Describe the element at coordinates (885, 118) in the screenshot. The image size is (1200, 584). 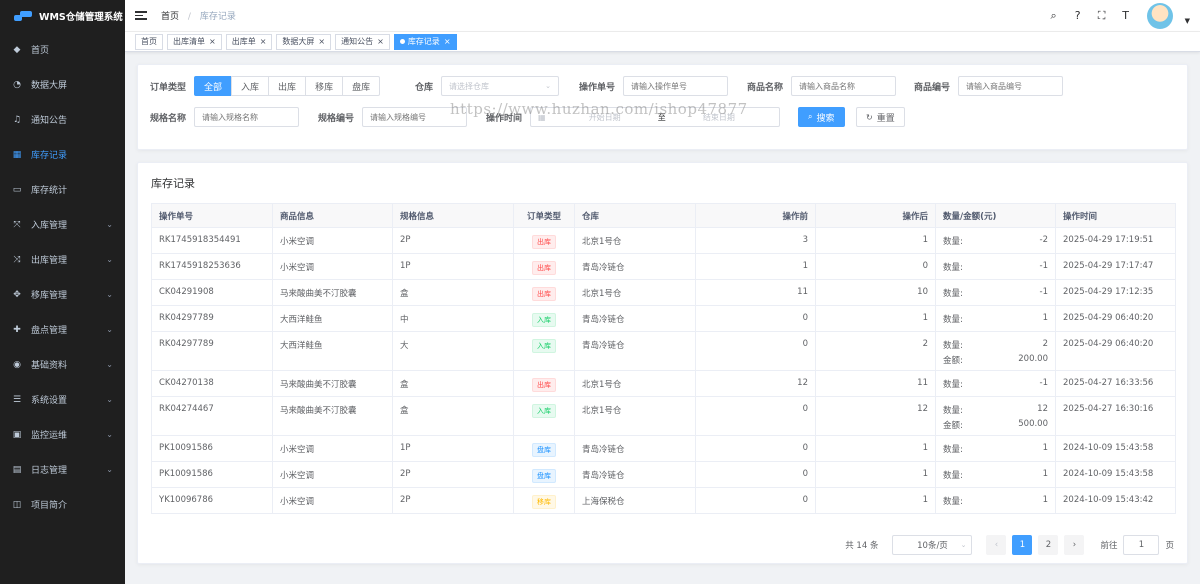
I see `reset-button-label: 重置` at that location.